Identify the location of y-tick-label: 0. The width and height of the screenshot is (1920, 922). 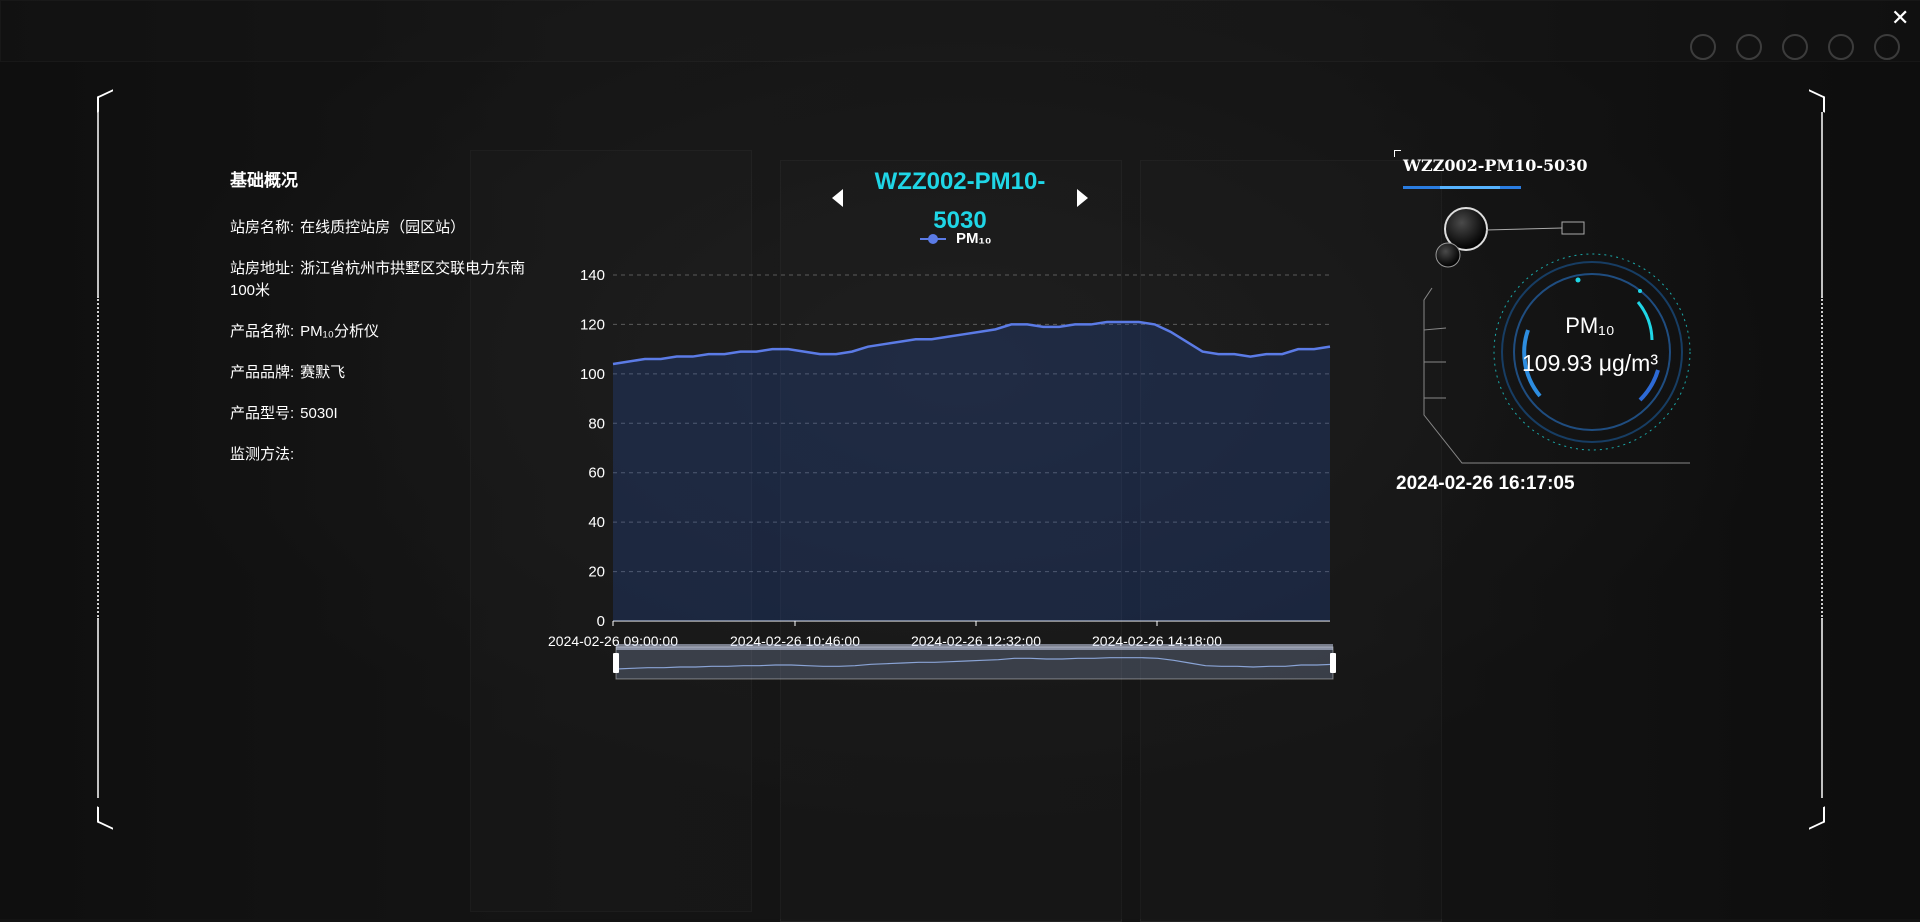
(601, 621).